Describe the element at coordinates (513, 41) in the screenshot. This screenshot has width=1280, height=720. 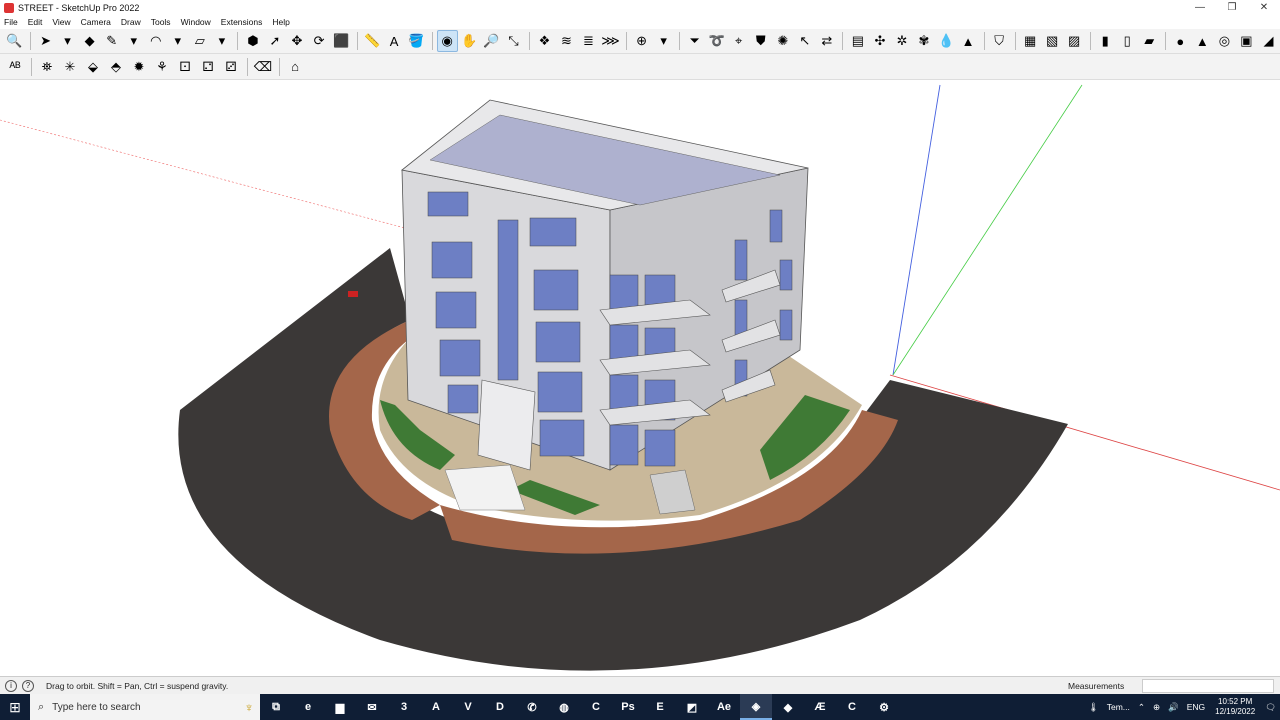
I see `zoom-window-icon: ⤡` at that location.